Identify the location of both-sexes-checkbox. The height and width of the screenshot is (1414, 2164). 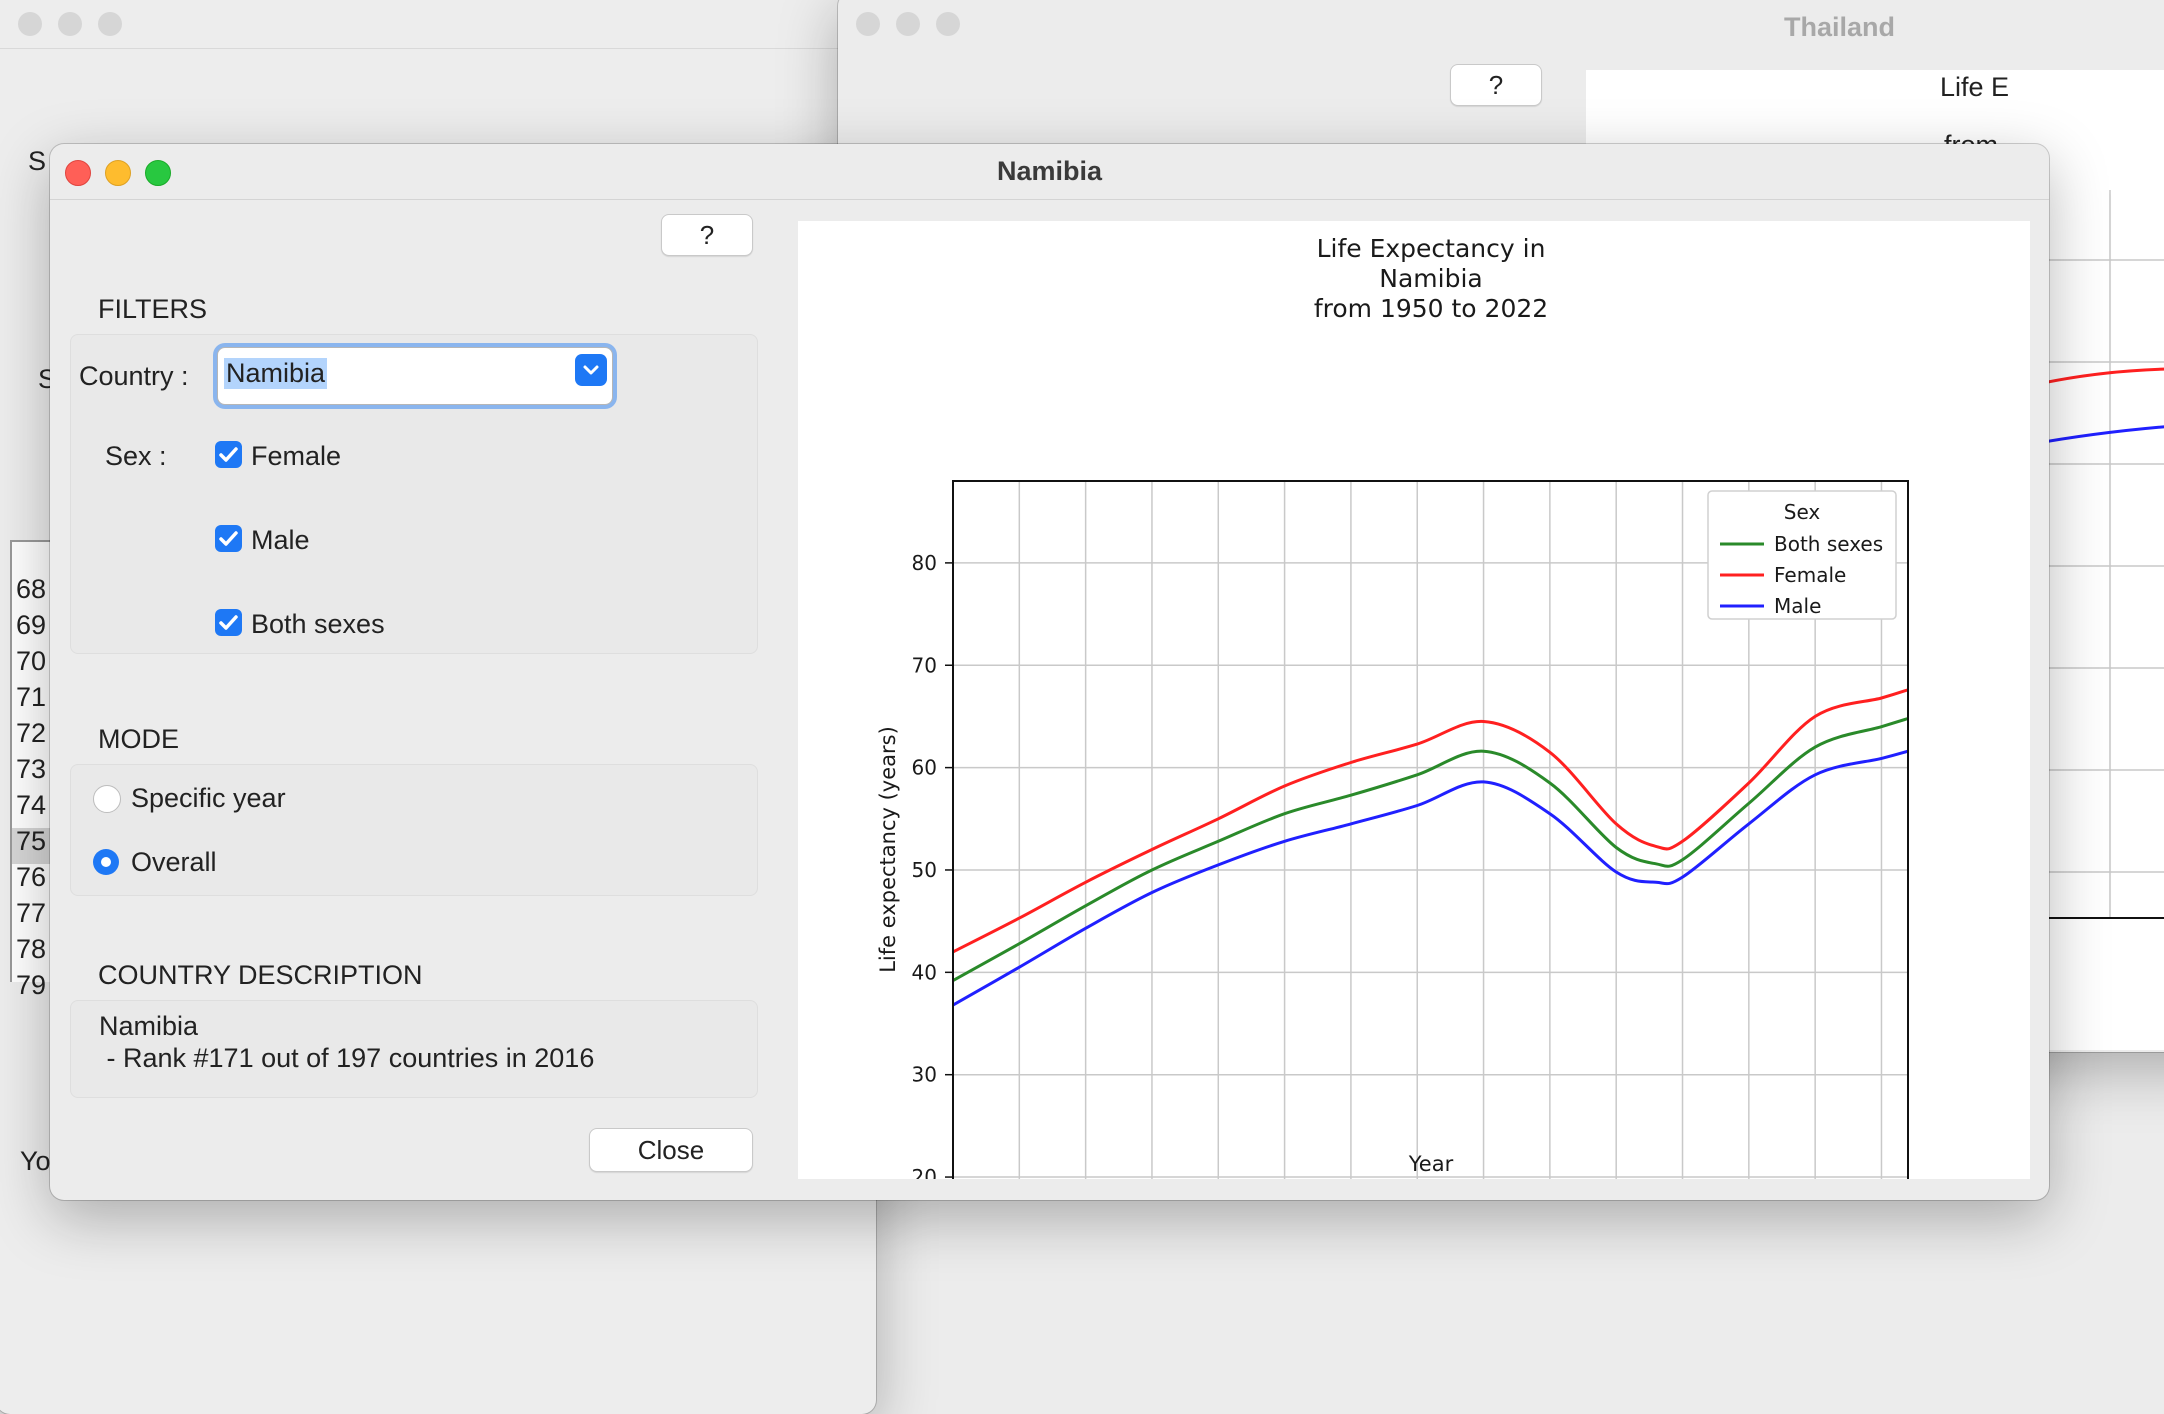
(228, 622).